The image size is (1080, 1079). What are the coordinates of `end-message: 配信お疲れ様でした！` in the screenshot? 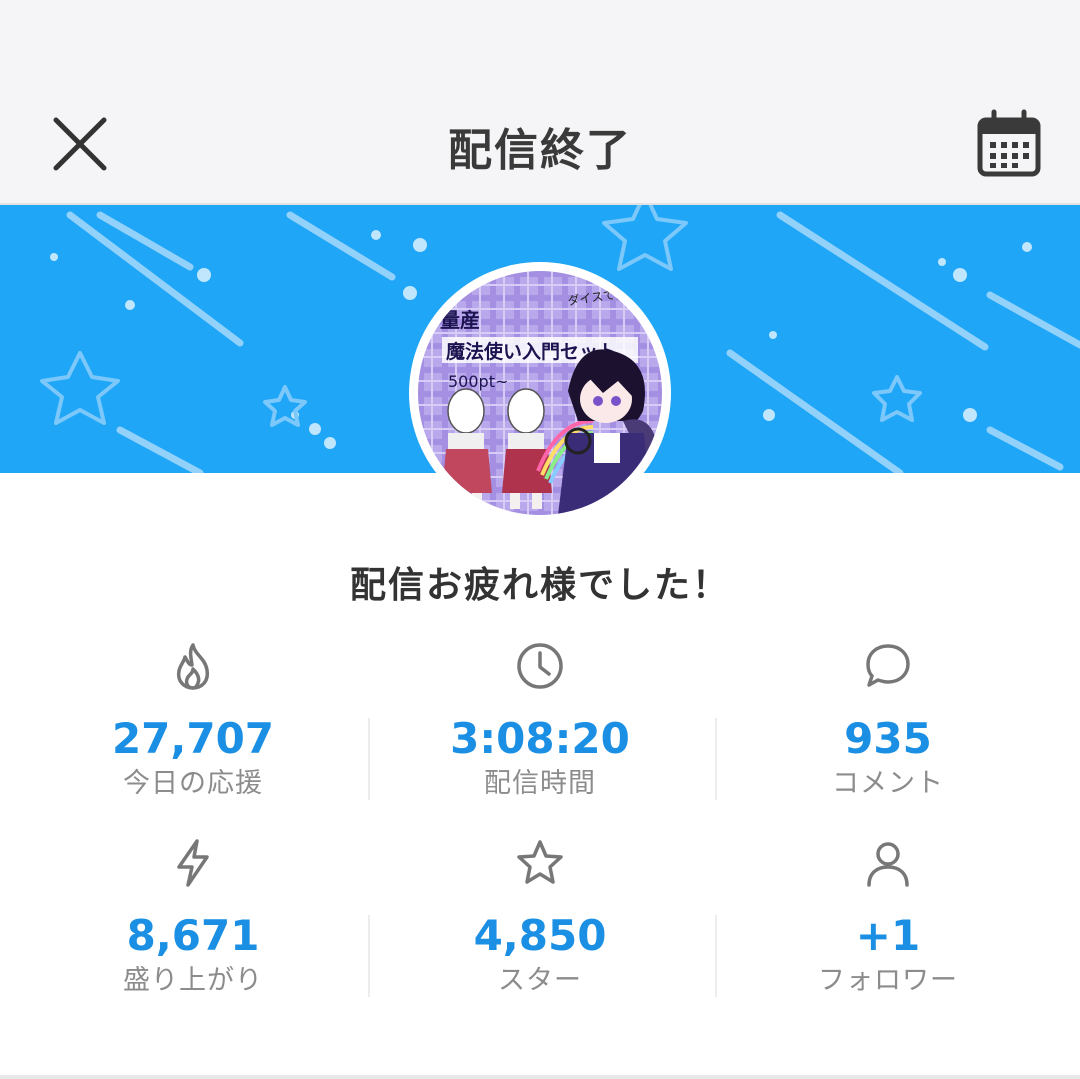 It's located at (539, 585).